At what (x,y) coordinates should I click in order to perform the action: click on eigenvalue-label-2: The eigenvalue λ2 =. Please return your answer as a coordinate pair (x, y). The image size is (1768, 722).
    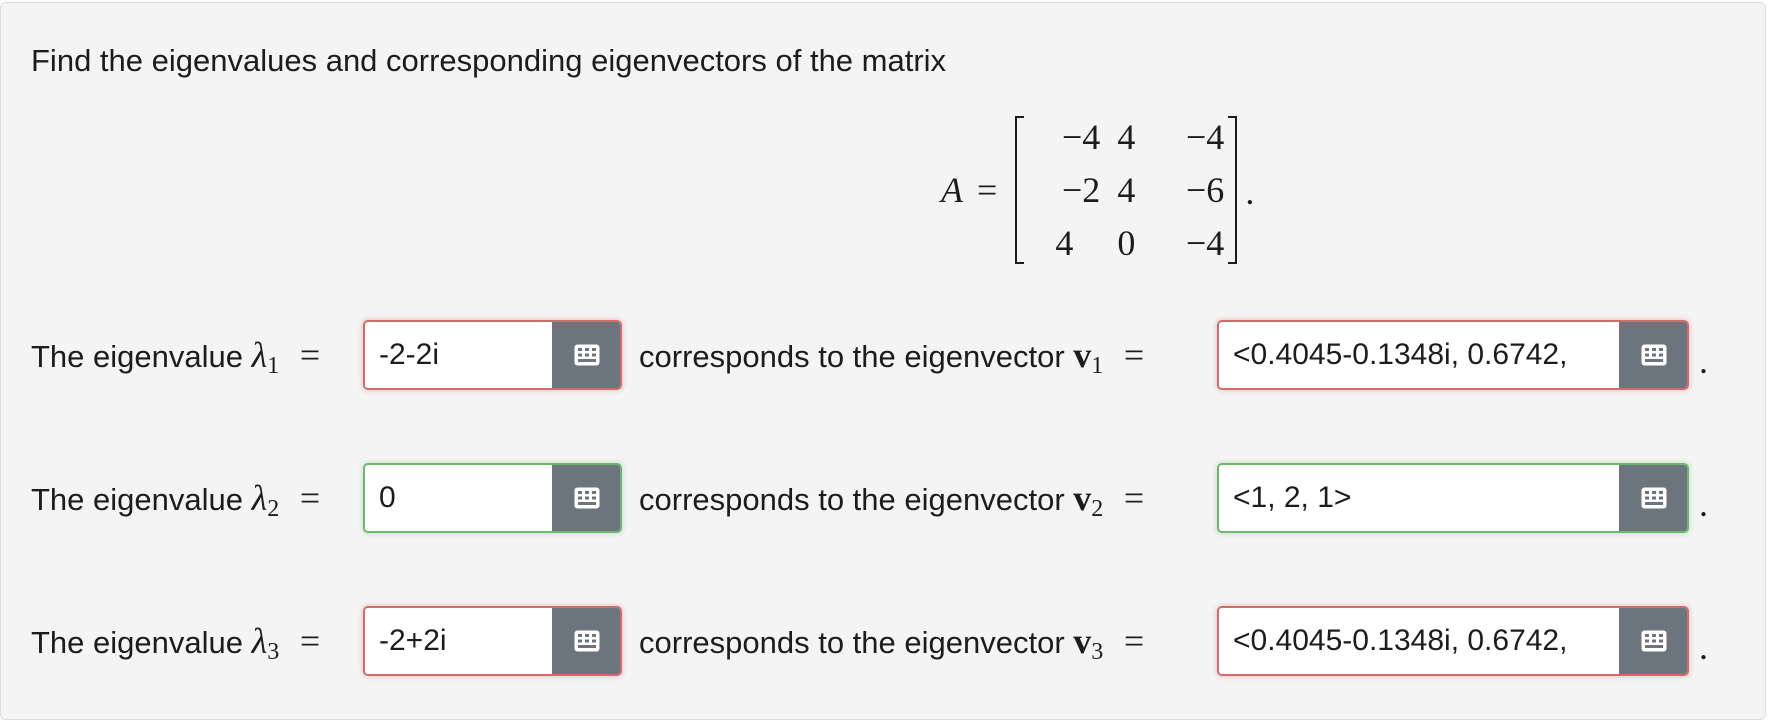
    Looking at the image, I should click on (176, 500).